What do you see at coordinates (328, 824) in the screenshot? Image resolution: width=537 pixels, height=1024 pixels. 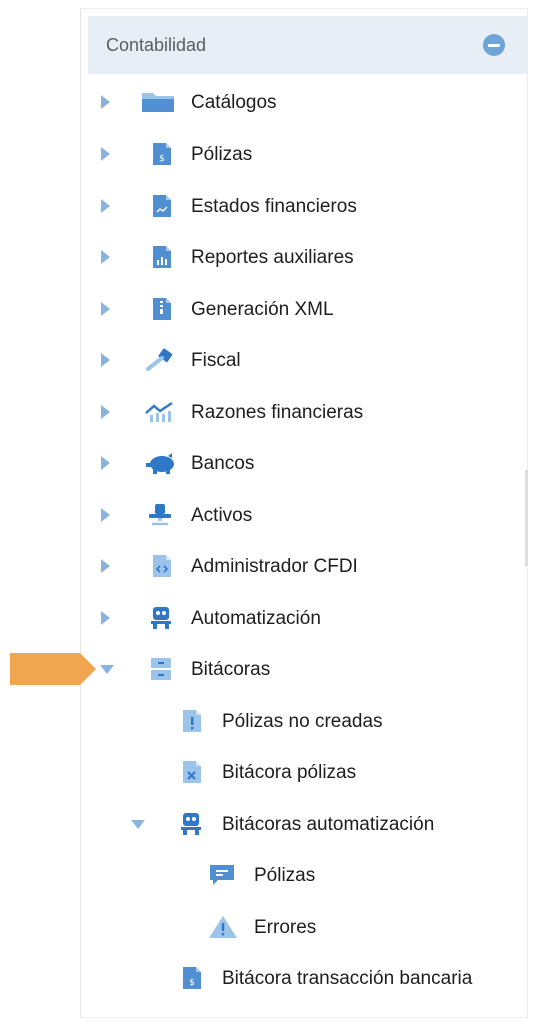 I see `menu-item-label: Bitácoras automatización` at bounding box center [328, 824].